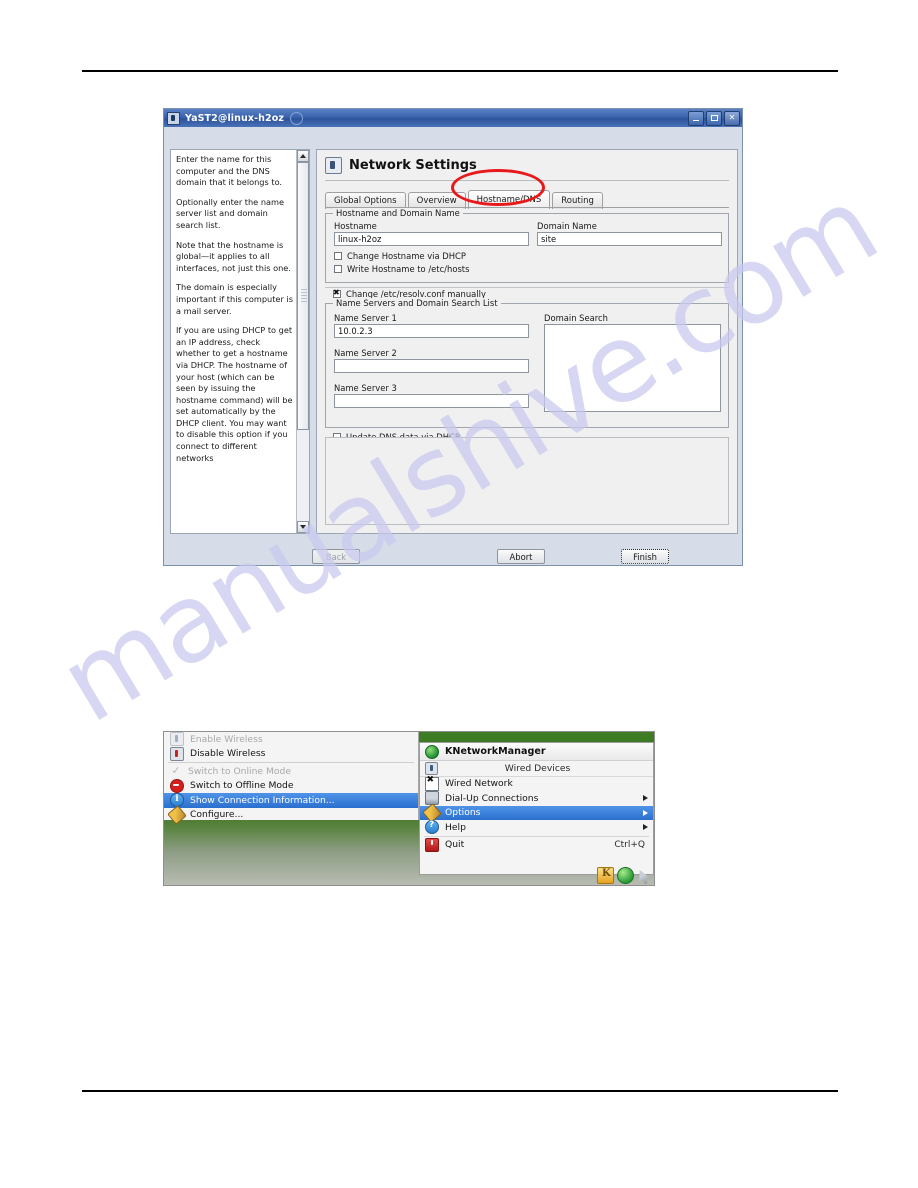 This screenshot has width=918, height=1188. Describe the element at coordinates (536, 812) in the screenshot. I see `menu-item-options: Options` at that location.